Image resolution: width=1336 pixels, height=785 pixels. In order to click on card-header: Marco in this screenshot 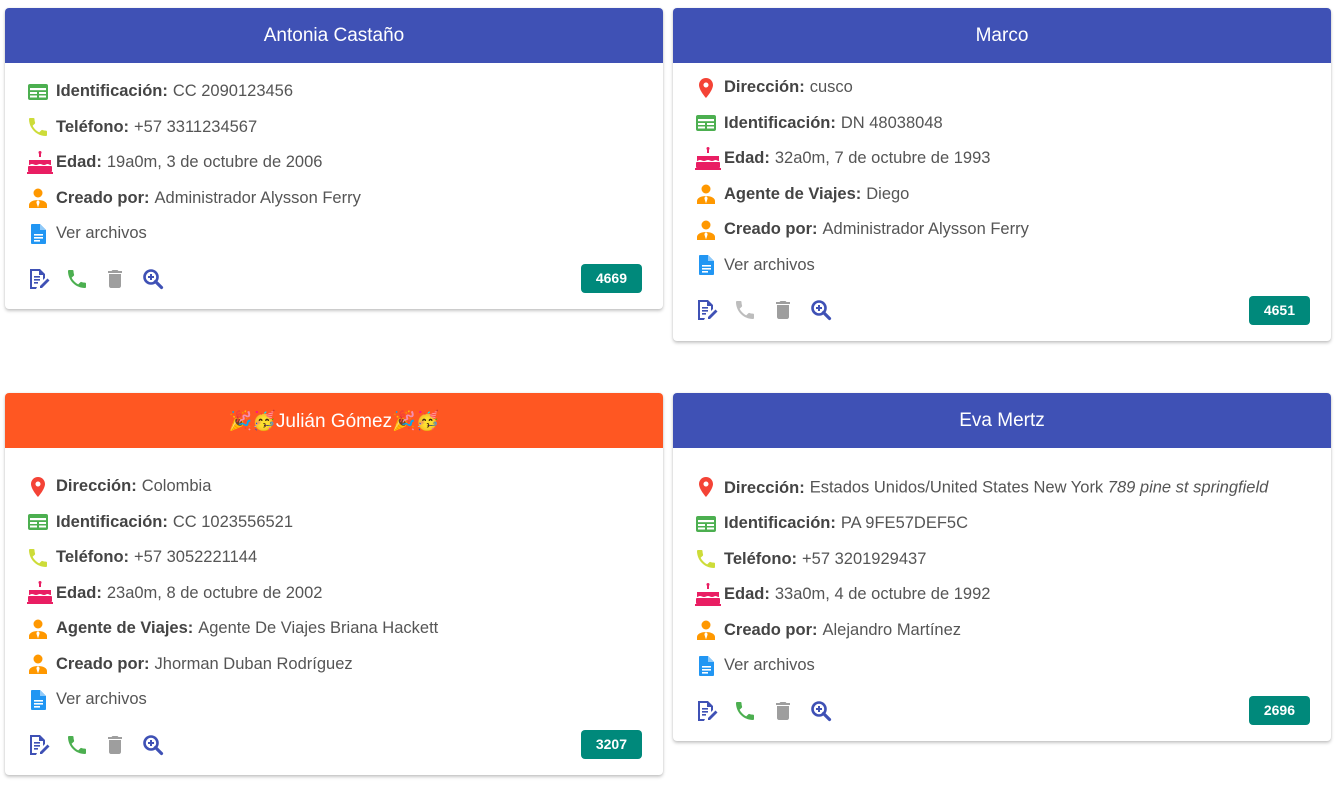, I will do `click(1002, 35)`.